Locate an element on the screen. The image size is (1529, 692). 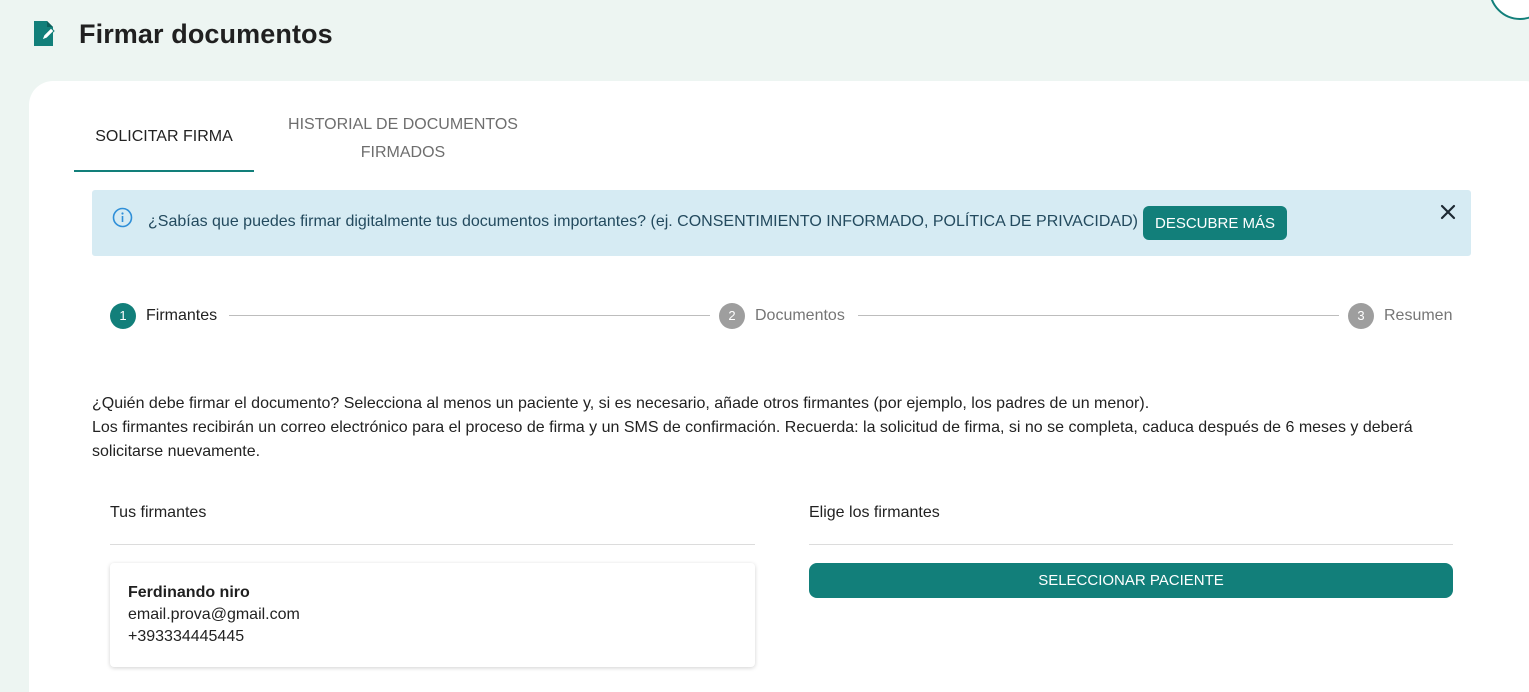
document-edit-icon is located at coordinates (44, 33).